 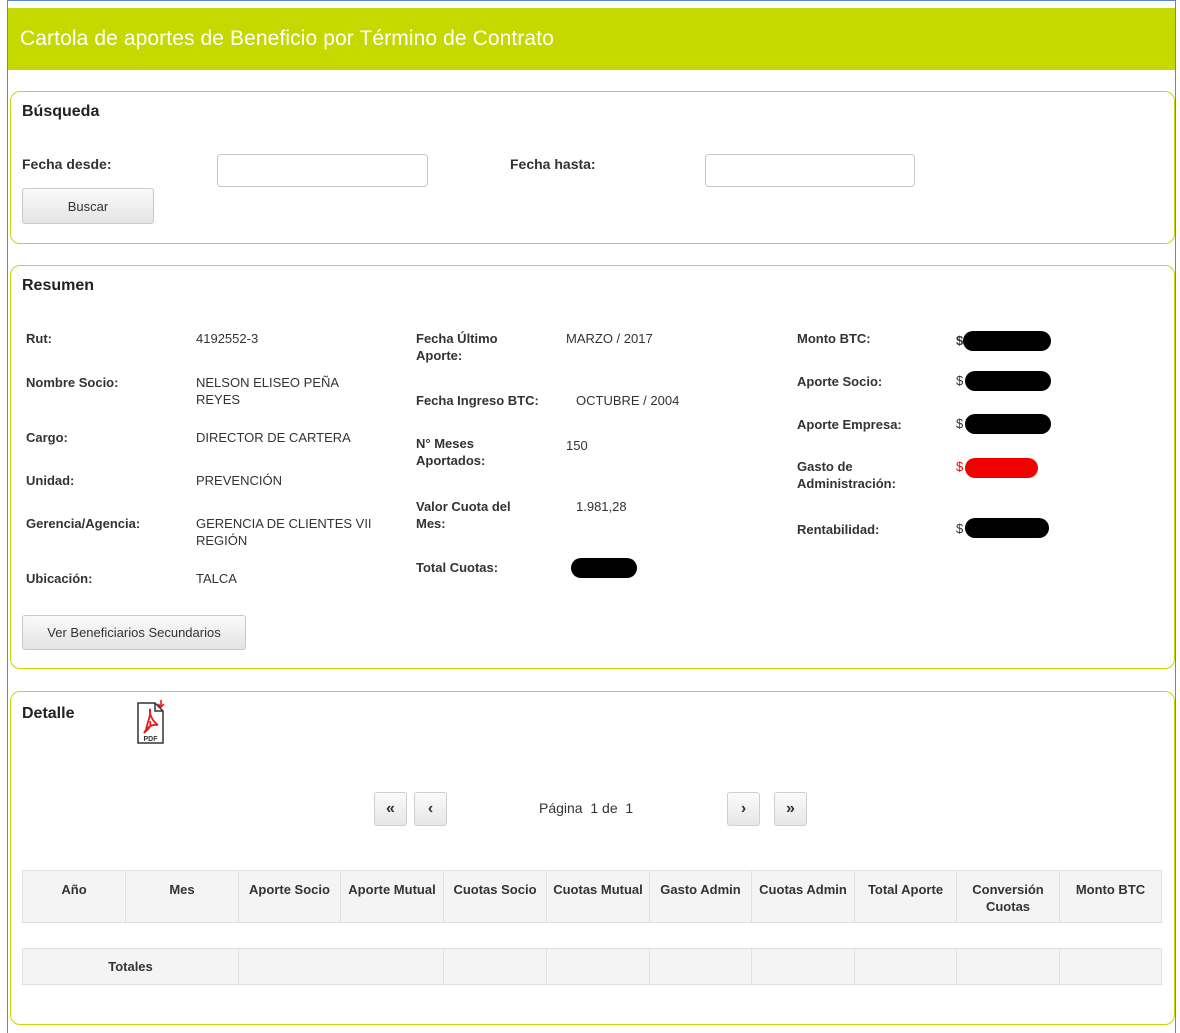 What do you see at coordinates (88, 206) in the screenshot?
I see `buscar-button: Buscar` at bounding box center [88, 206].